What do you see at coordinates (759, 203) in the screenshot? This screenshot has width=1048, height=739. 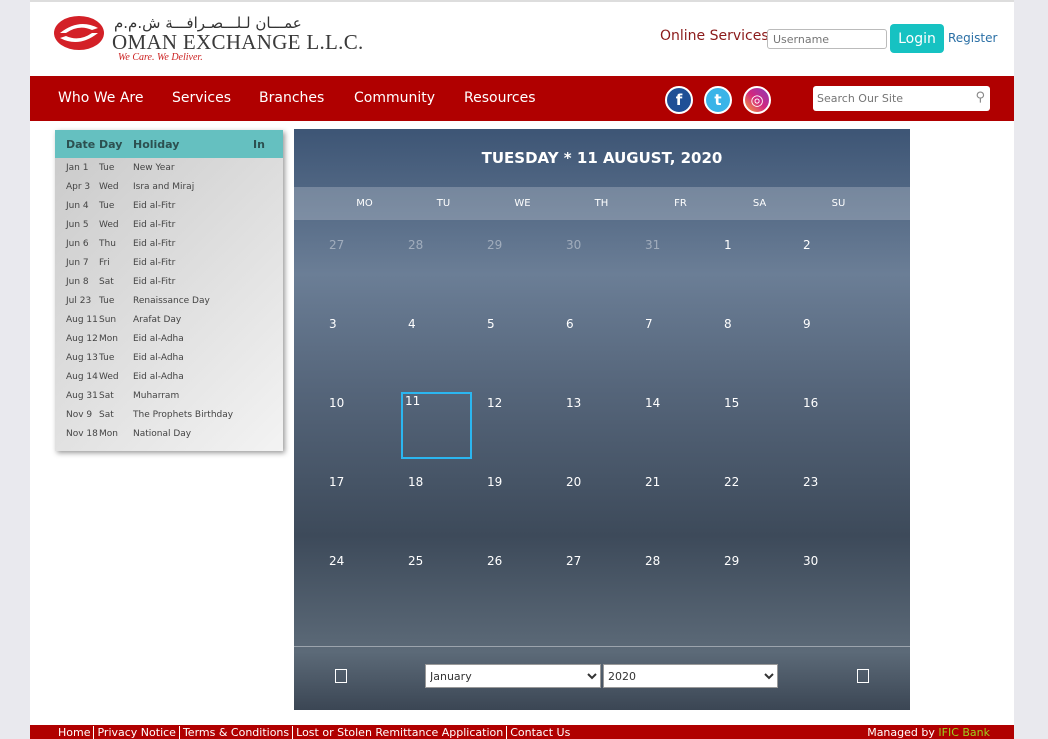 I see `weekday-label: SA` at bounding box center [759, 203].